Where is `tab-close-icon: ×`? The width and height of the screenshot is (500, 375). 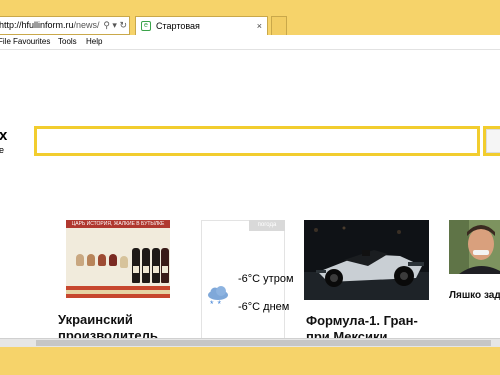 tab-close-icon: × is located at coordinates (259, 26).